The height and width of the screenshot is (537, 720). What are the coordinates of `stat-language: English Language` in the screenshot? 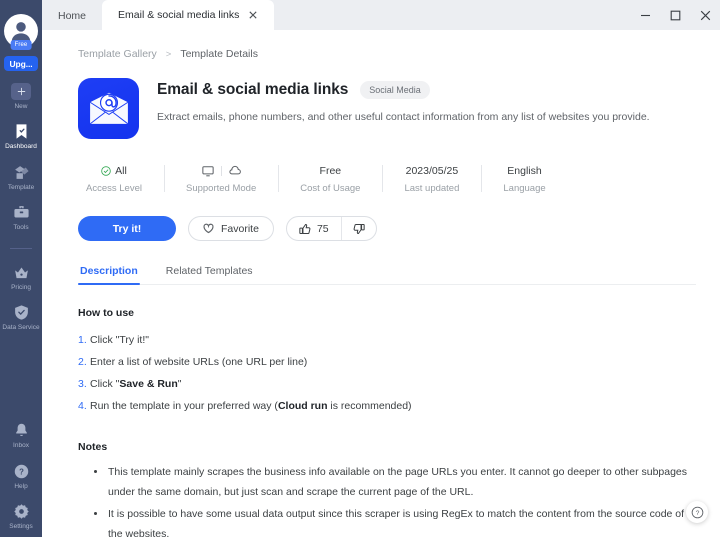 It's located at (524, 178).